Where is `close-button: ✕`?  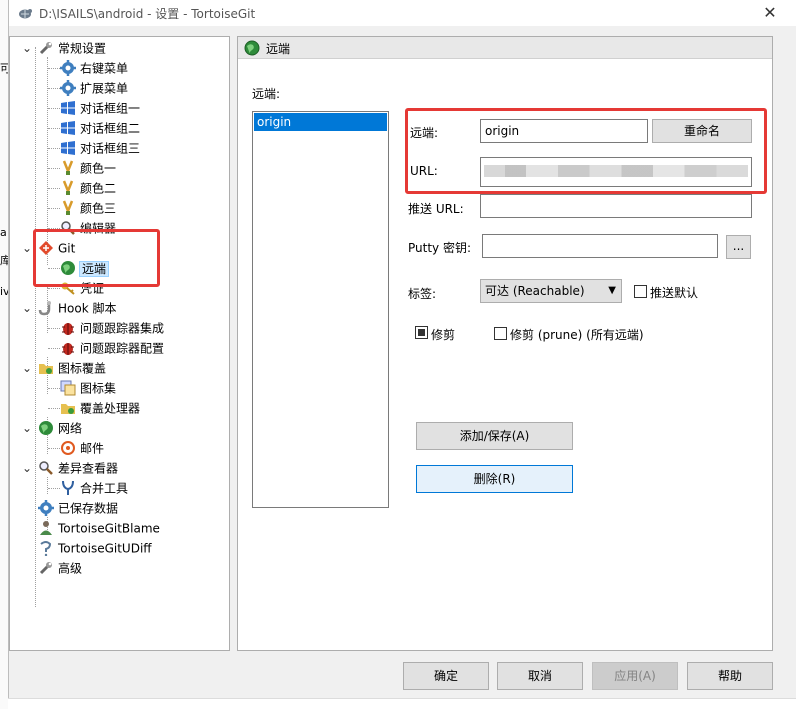 close-button: ✕ is located at coordinates (770, 13).